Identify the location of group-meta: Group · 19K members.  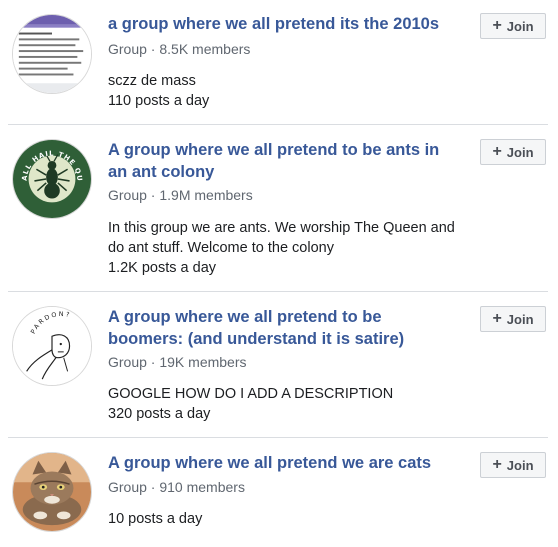
(177, 362).